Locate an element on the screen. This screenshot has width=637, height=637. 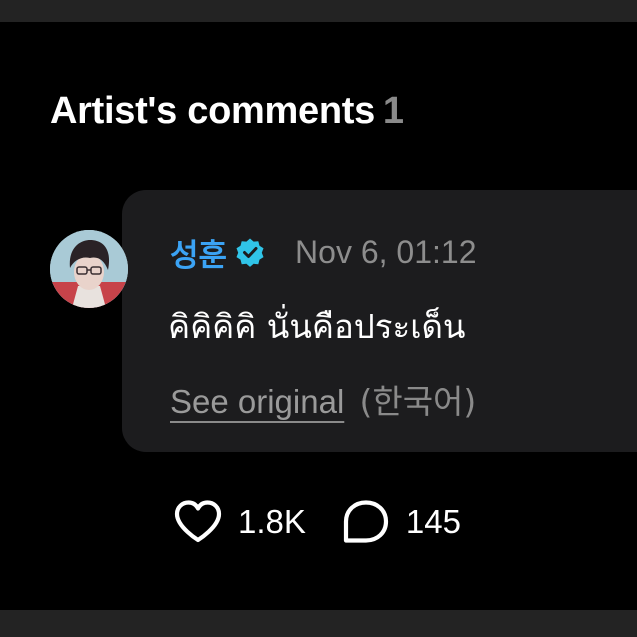
comment-count: 1 is located at coordinates (393, 111).